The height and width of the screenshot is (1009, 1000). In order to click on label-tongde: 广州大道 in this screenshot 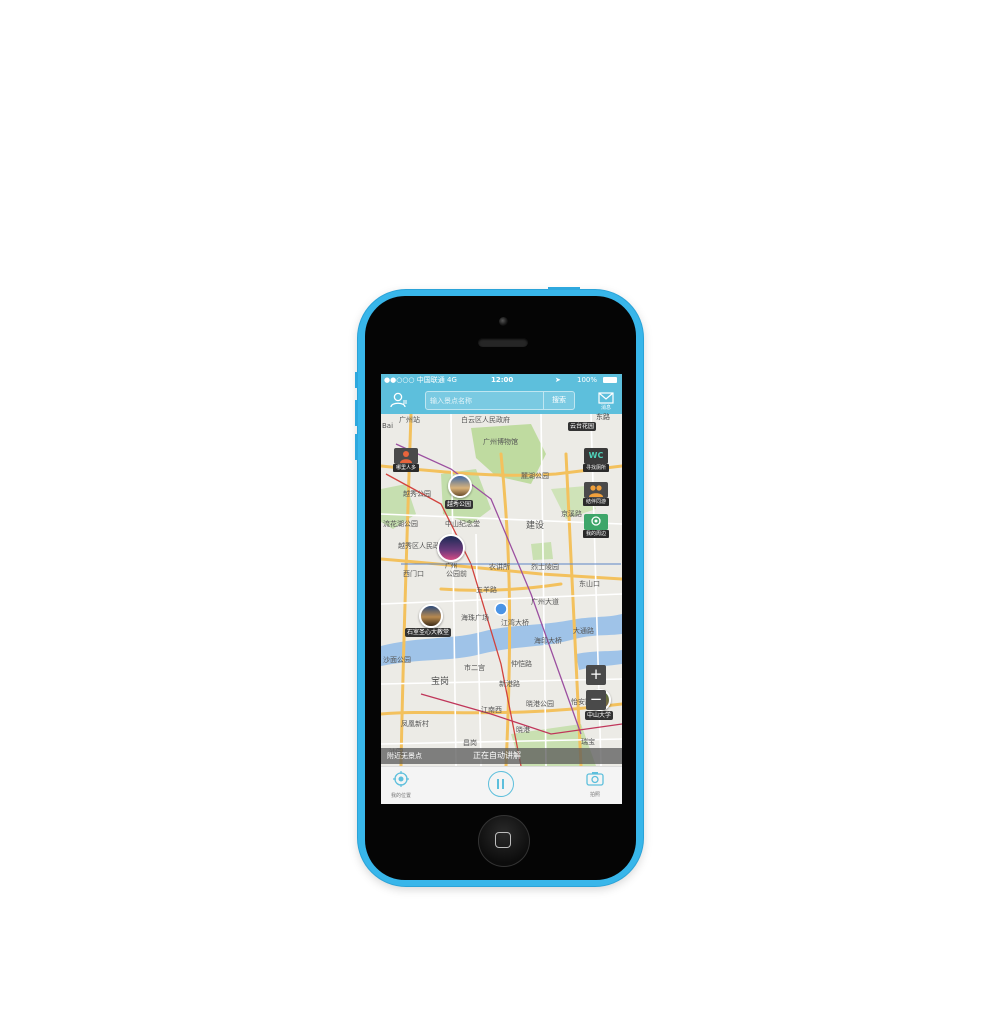, I will do `click(545, 601)`.